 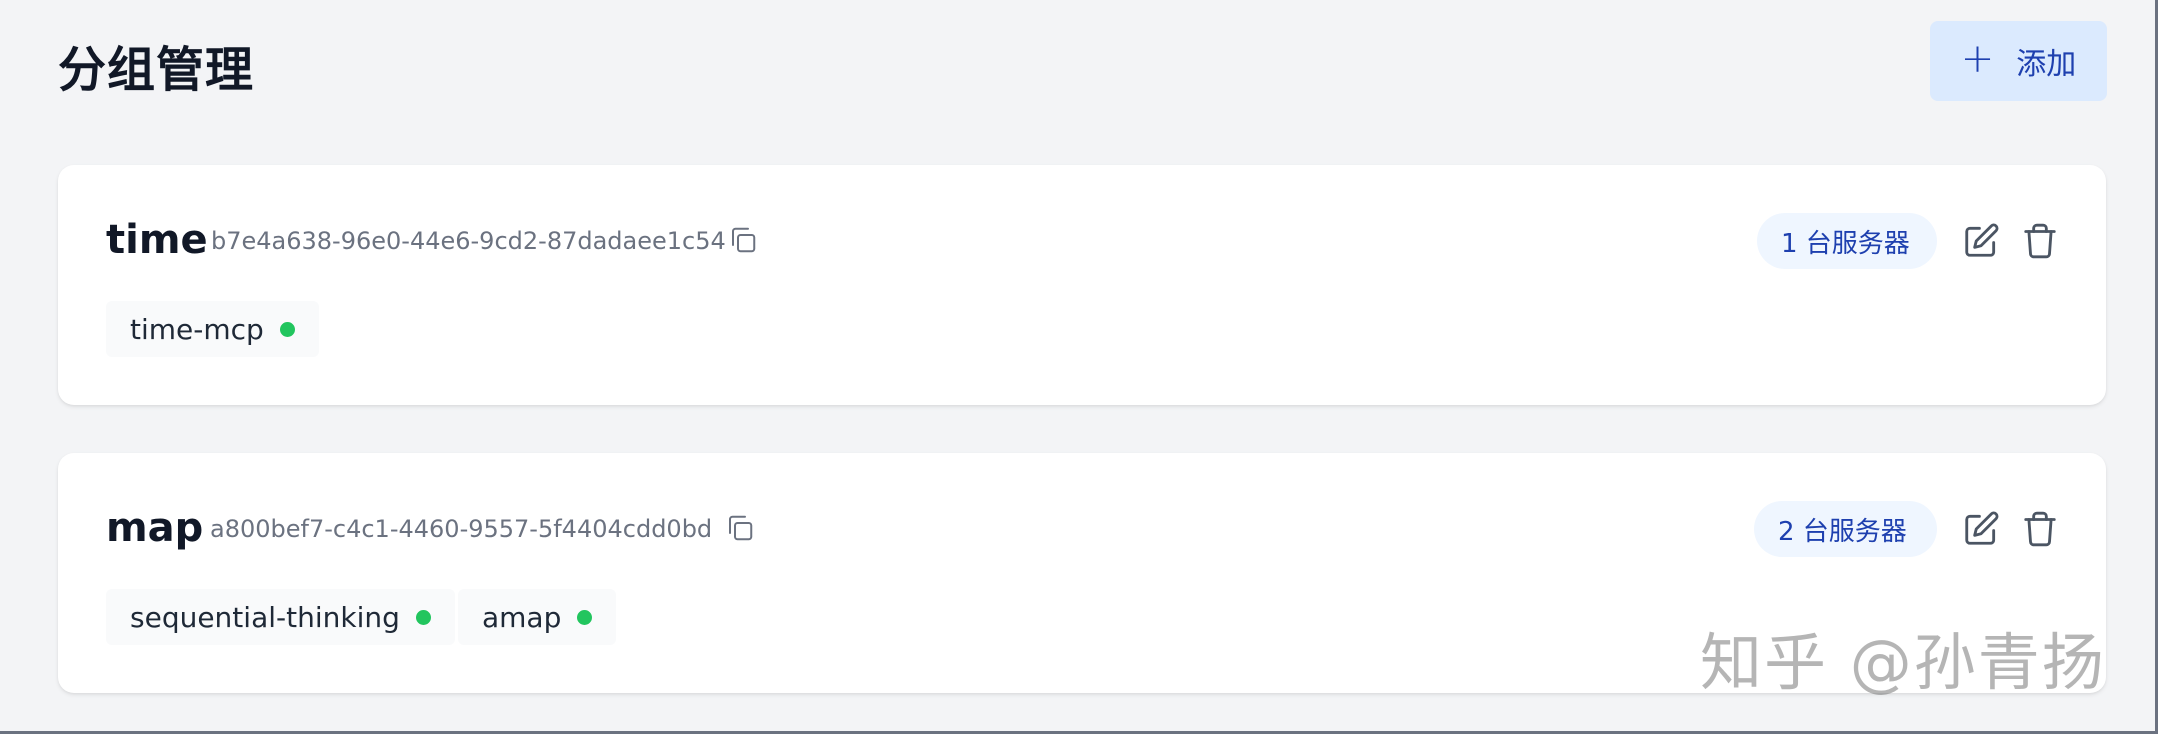 I want to click on watermark: 知乎 @孙青扬, so click(x=1903, y=662).